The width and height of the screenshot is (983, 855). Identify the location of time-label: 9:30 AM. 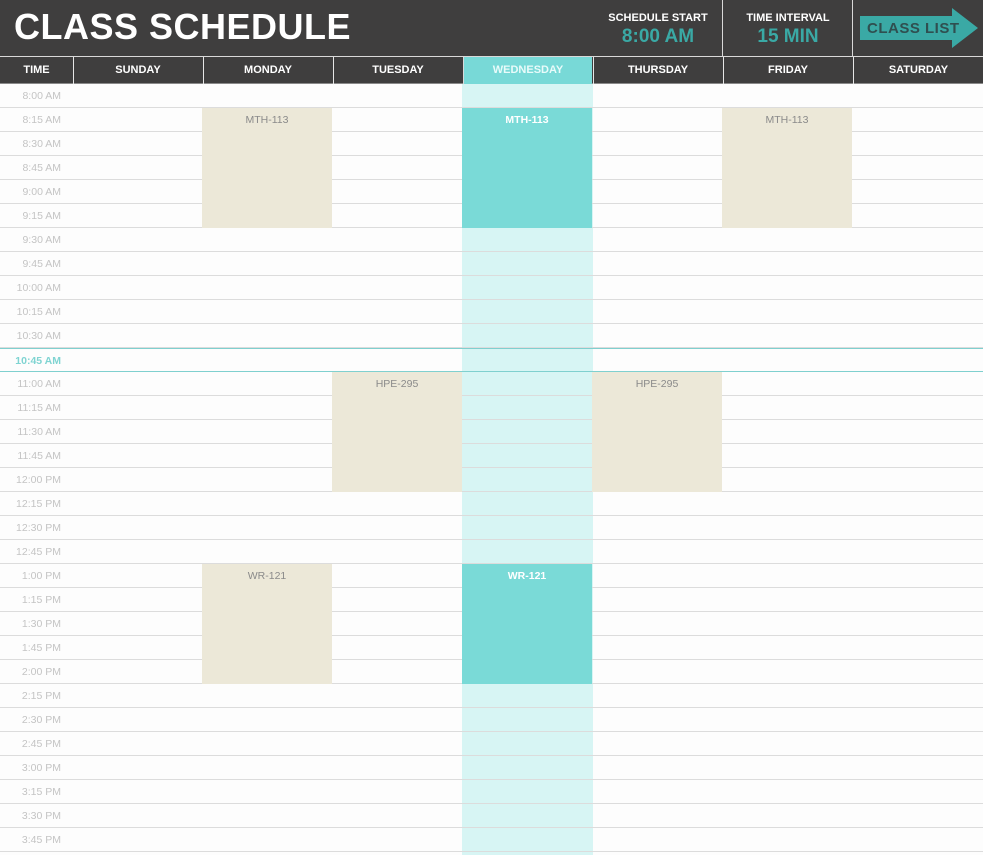
(41, 240).